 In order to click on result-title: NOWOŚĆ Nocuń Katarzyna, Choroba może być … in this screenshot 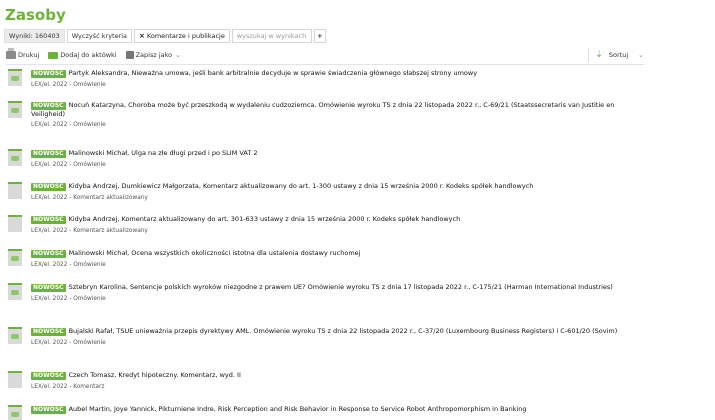, I will do `click(334, 109)`.